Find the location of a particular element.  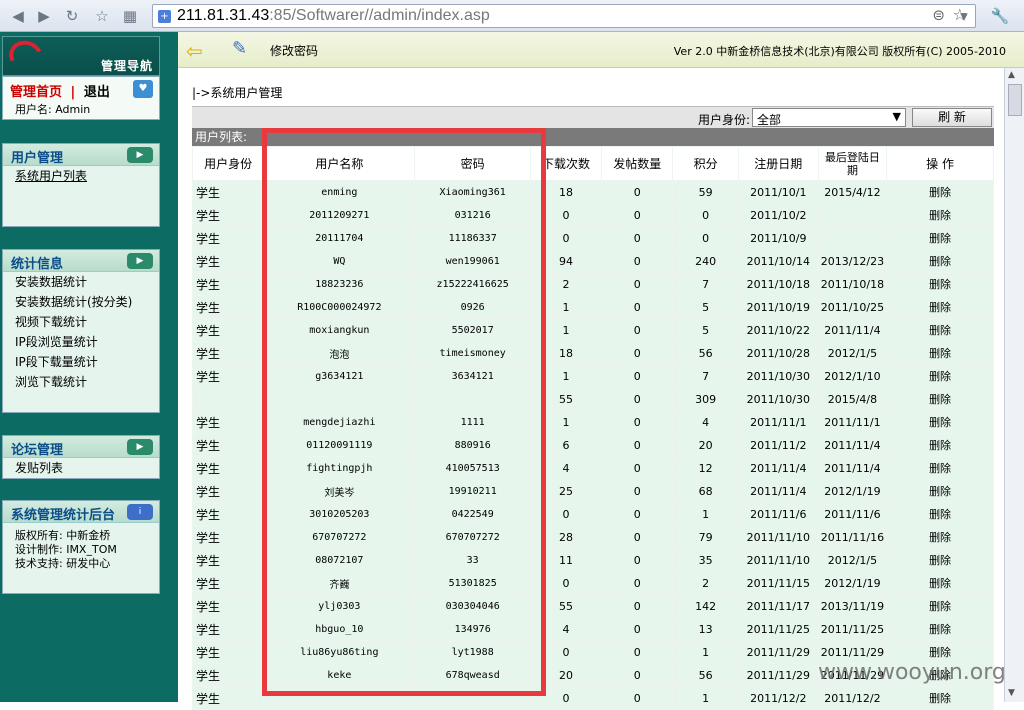

table-cell: 2011/12/2 is located at coordinates (852, 698).